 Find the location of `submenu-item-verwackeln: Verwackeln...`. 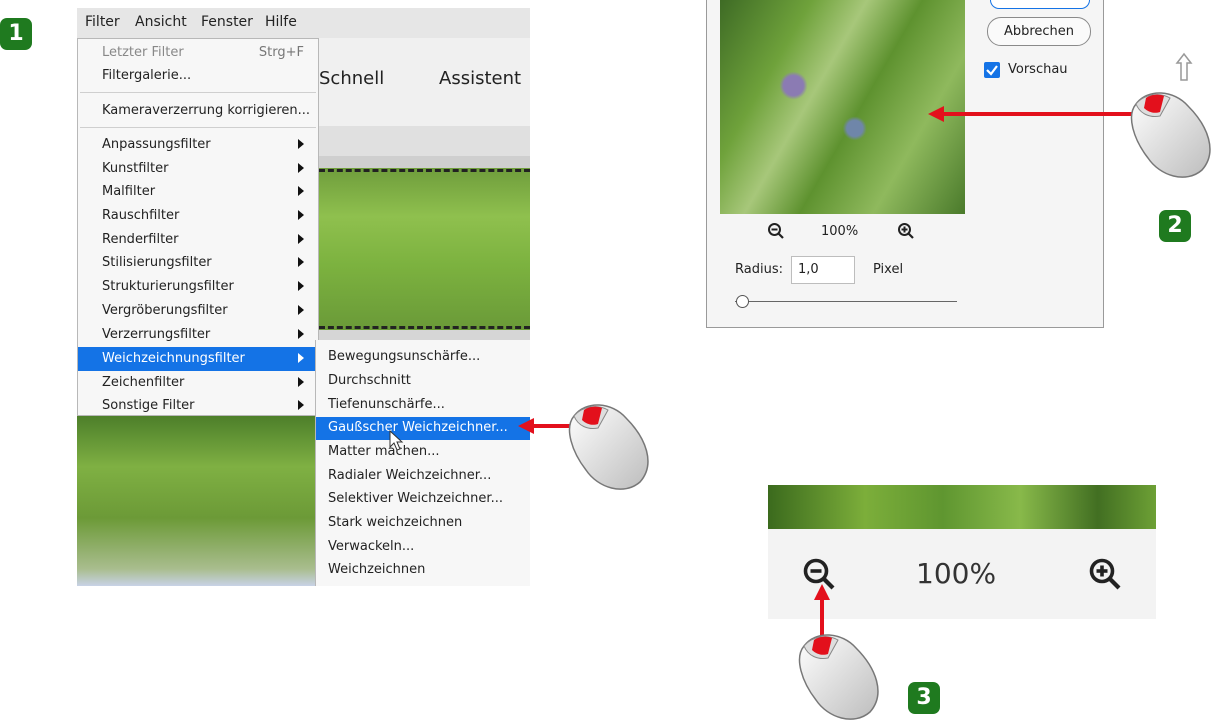

submenu-item-verwackeln: Verwackeln... is located at coordinates (423, 547).